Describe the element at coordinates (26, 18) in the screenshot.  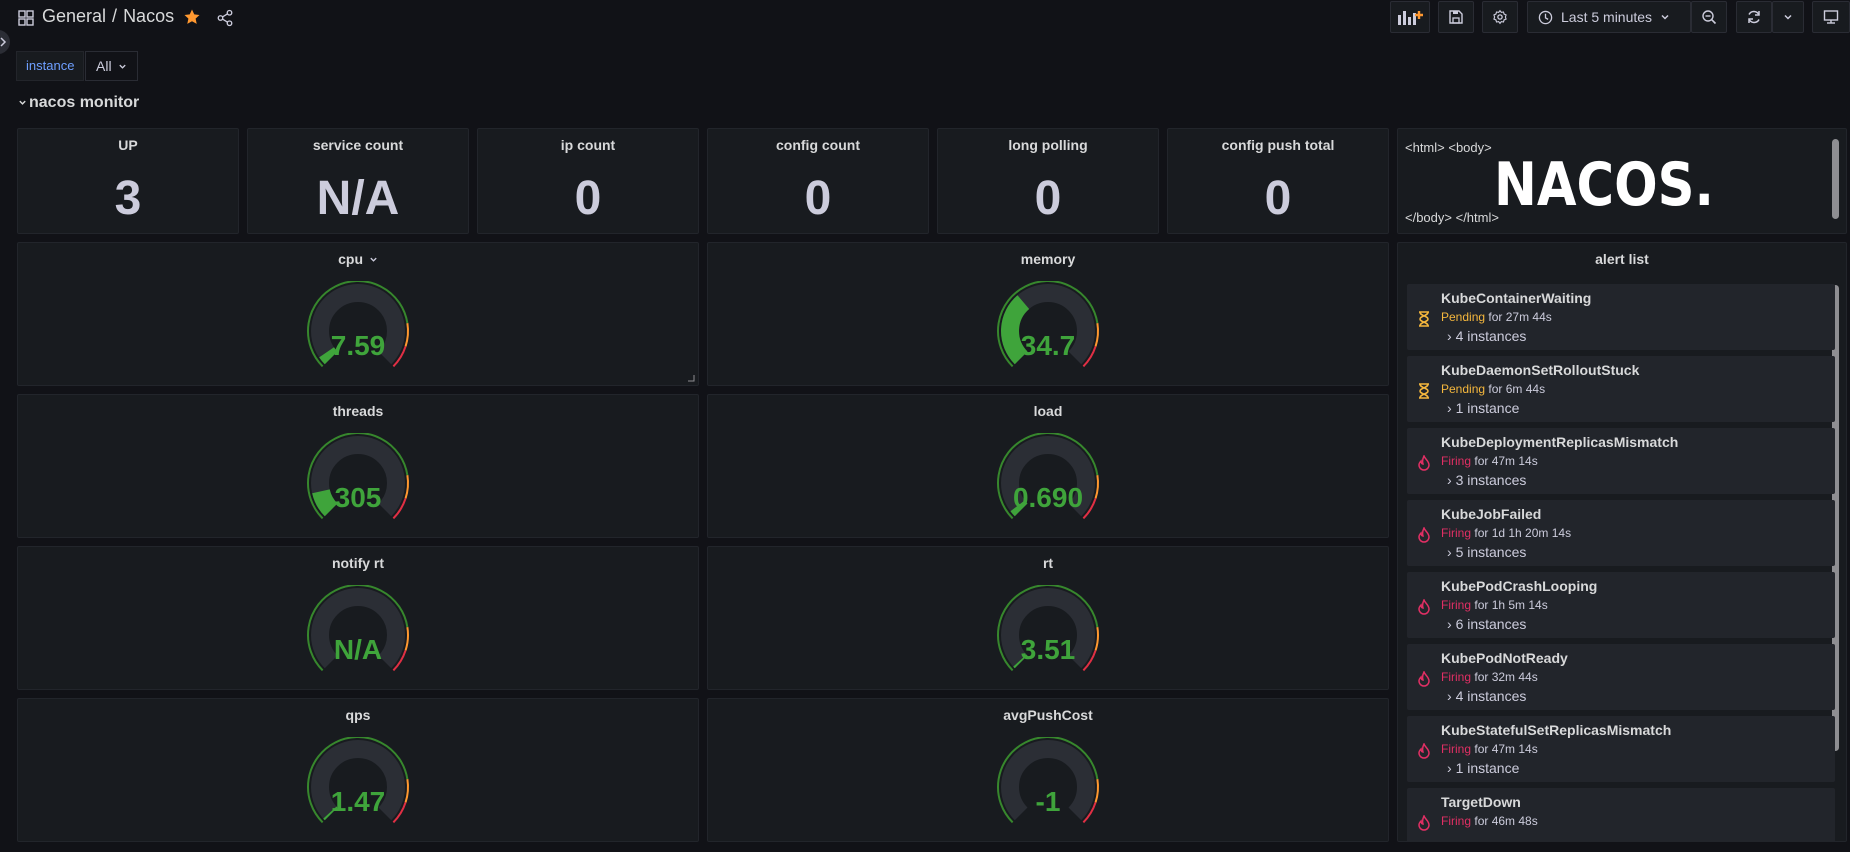
I see `dashboards-grid-icon` at that location.